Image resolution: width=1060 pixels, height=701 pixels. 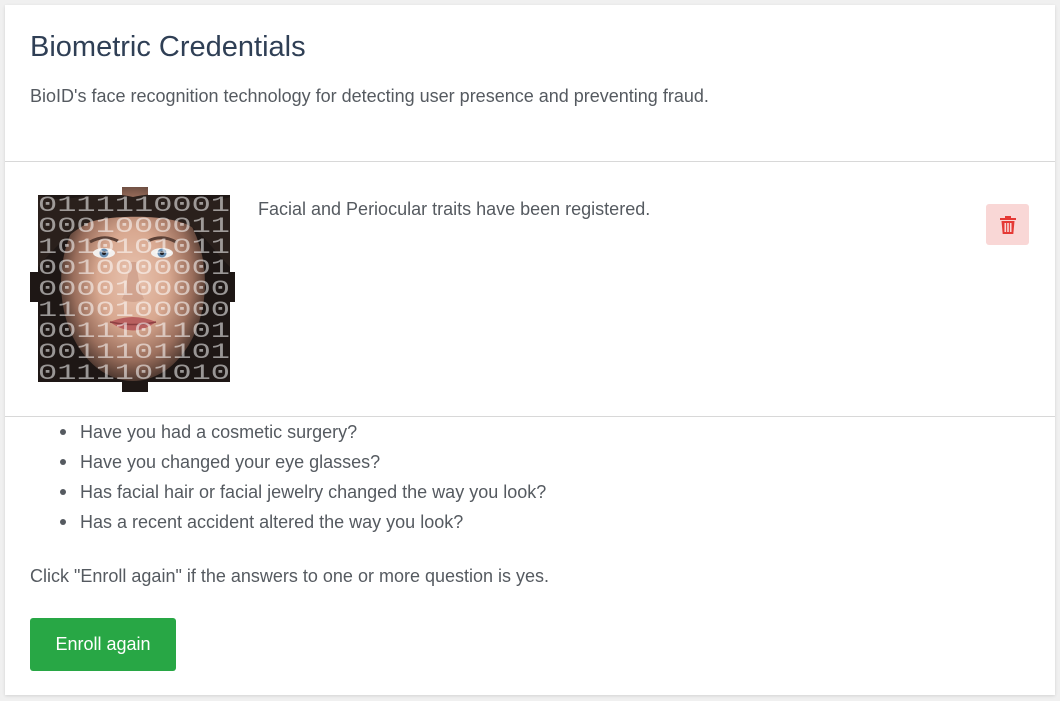 What do you see at coordinates (134, 373) in the screenshot?
I see `binary-overlay-row: 0111101010` at bounding box center [134, 373].